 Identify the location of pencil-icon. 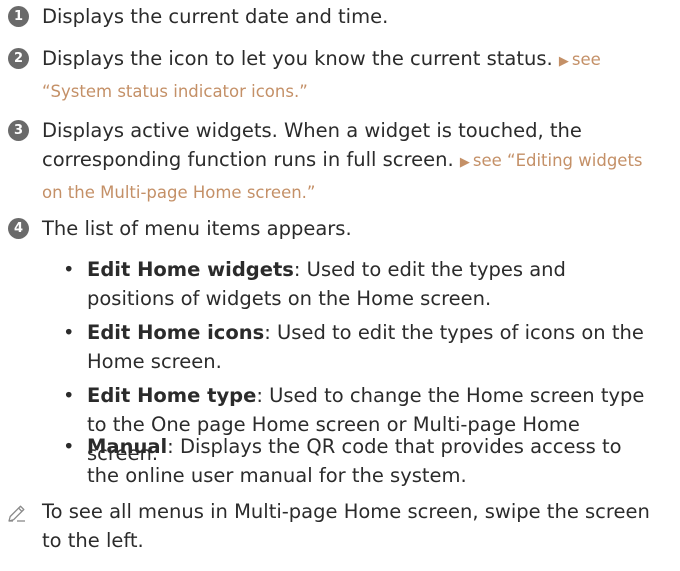
(16, 513).